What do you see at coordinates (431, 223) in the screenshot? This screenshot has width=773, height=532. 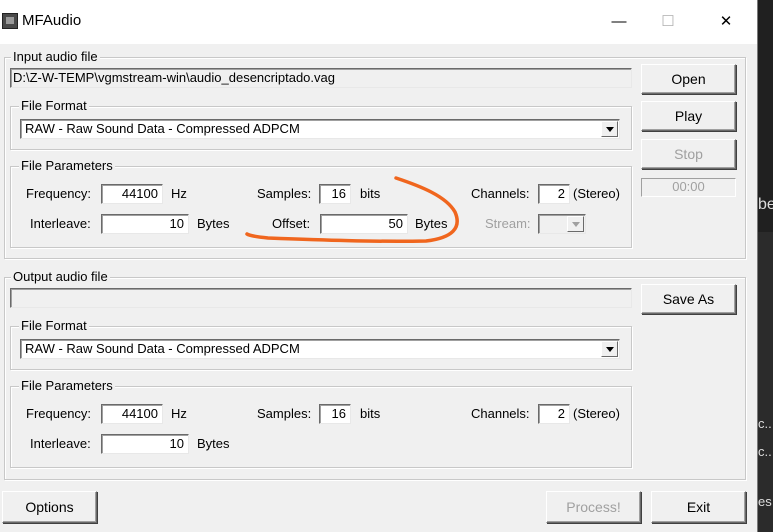 I see `offset-bytes-label: Bytes` at bounding box center [431, 223].